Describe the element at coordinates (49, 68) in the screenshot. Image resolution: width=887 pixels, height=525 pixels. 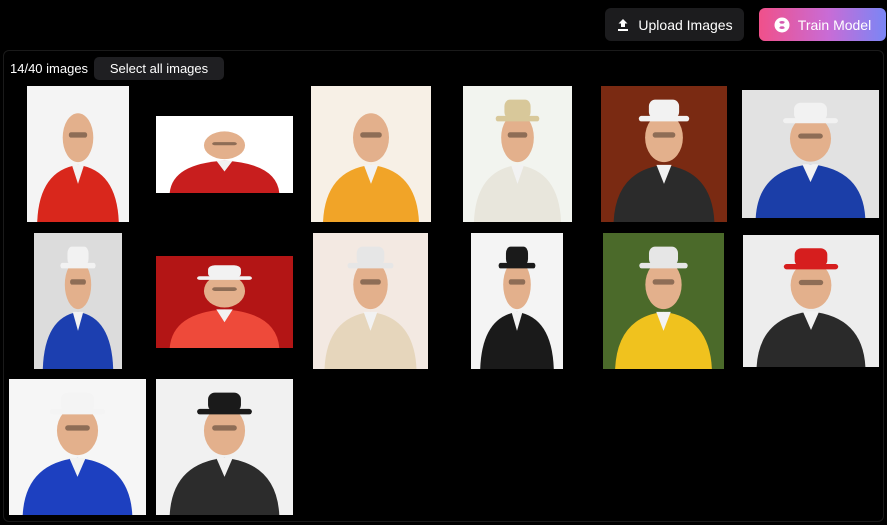
I see `image-count: 14/40 images` at that location.